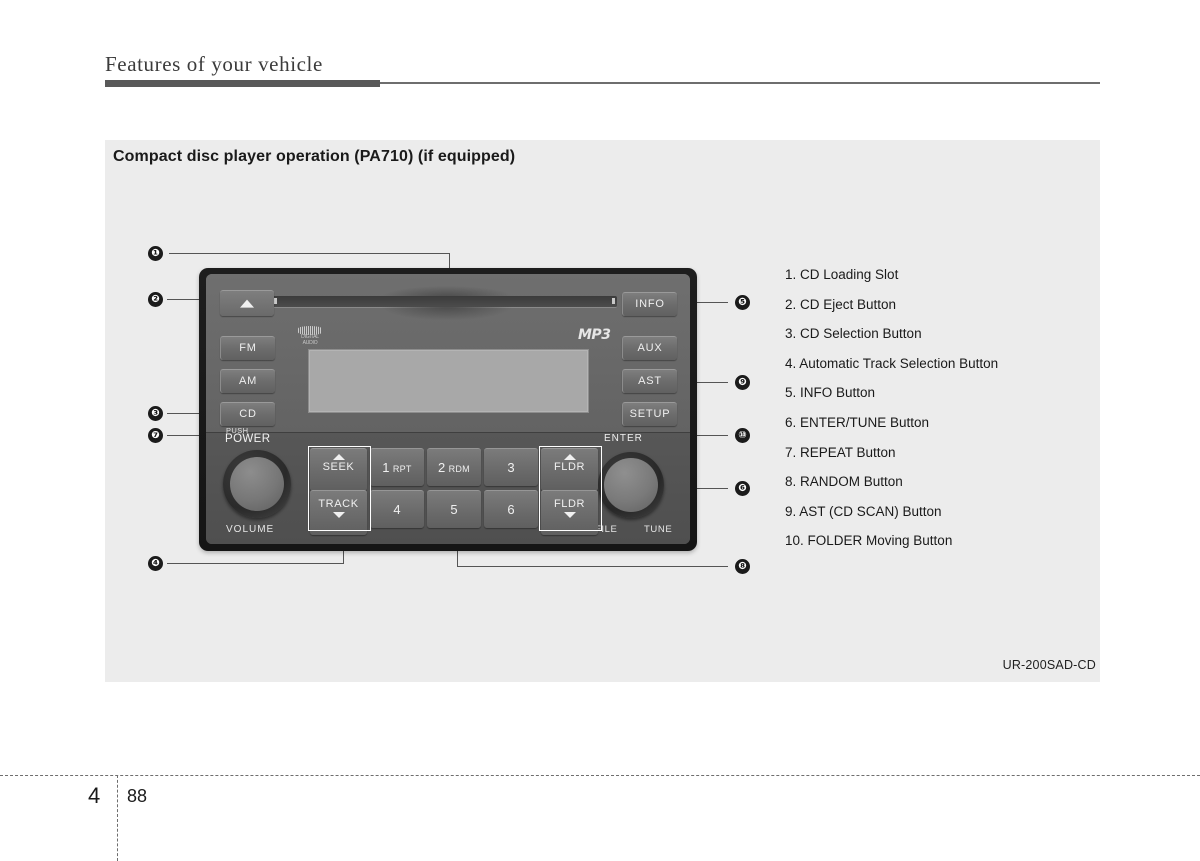  What do you see at coordinates (402, 469) in the screenshot?
I see `preset-1-sub: RPT` at bounding box center [402, 469].